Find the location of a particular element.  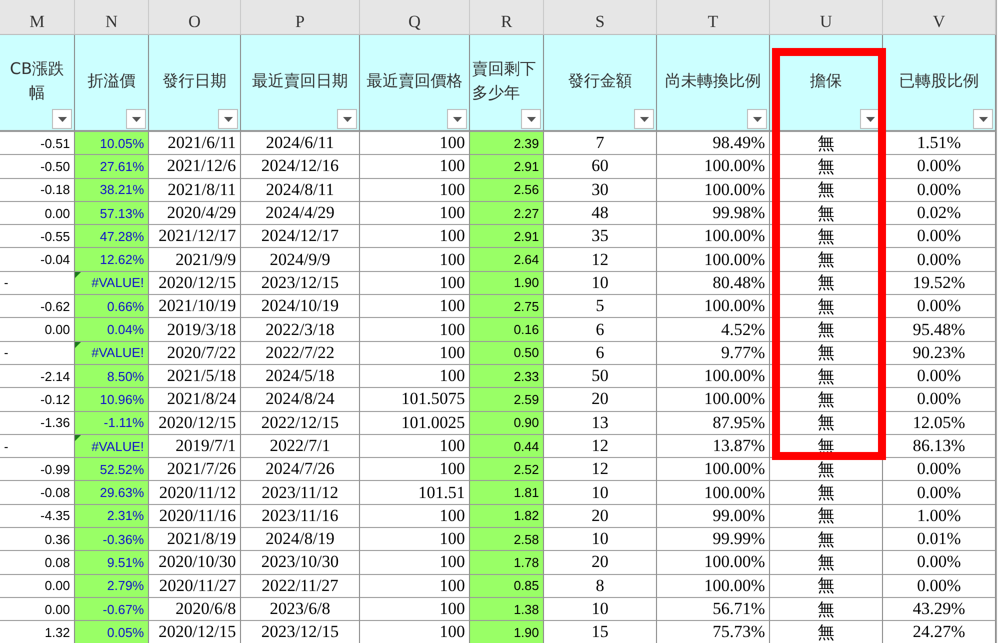

cell-text: 2.79% is located at coordinates (125, 586).